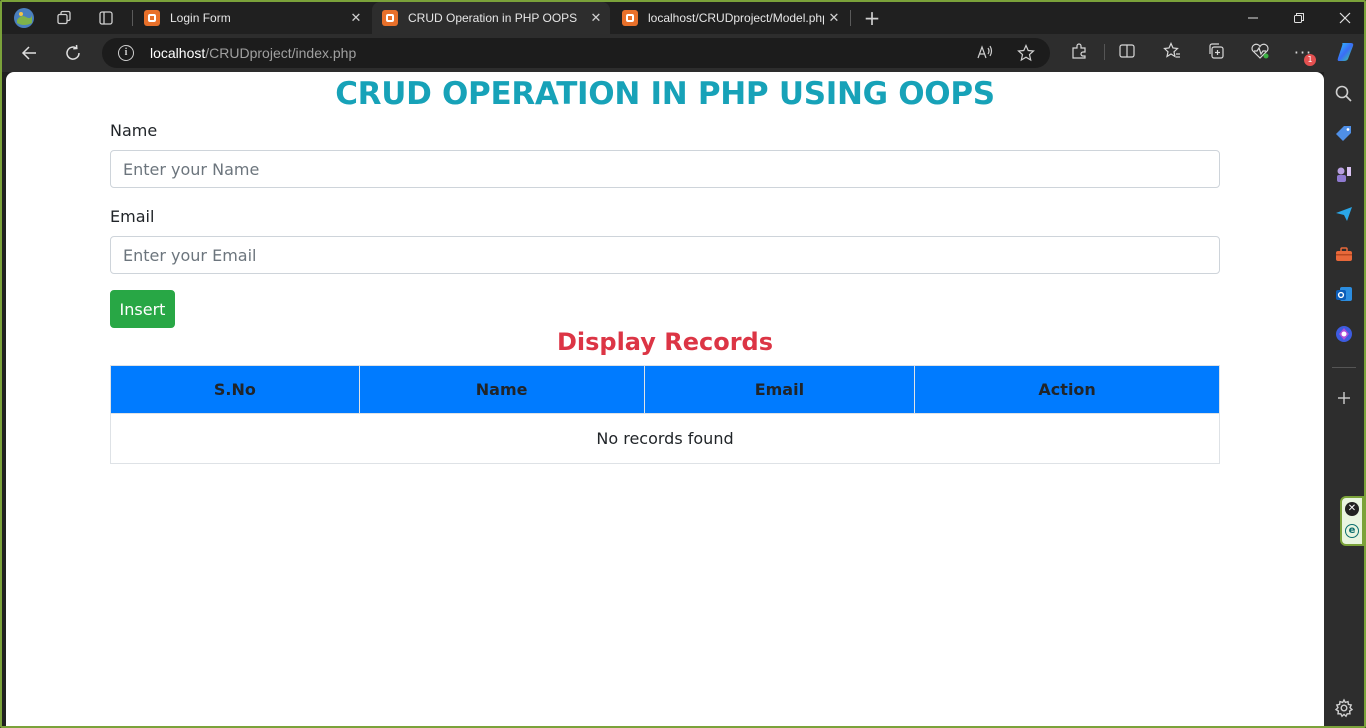  Describe the element at coordinates (1127, 53) in the screenshot. I see `split-screen-icon` at that location.